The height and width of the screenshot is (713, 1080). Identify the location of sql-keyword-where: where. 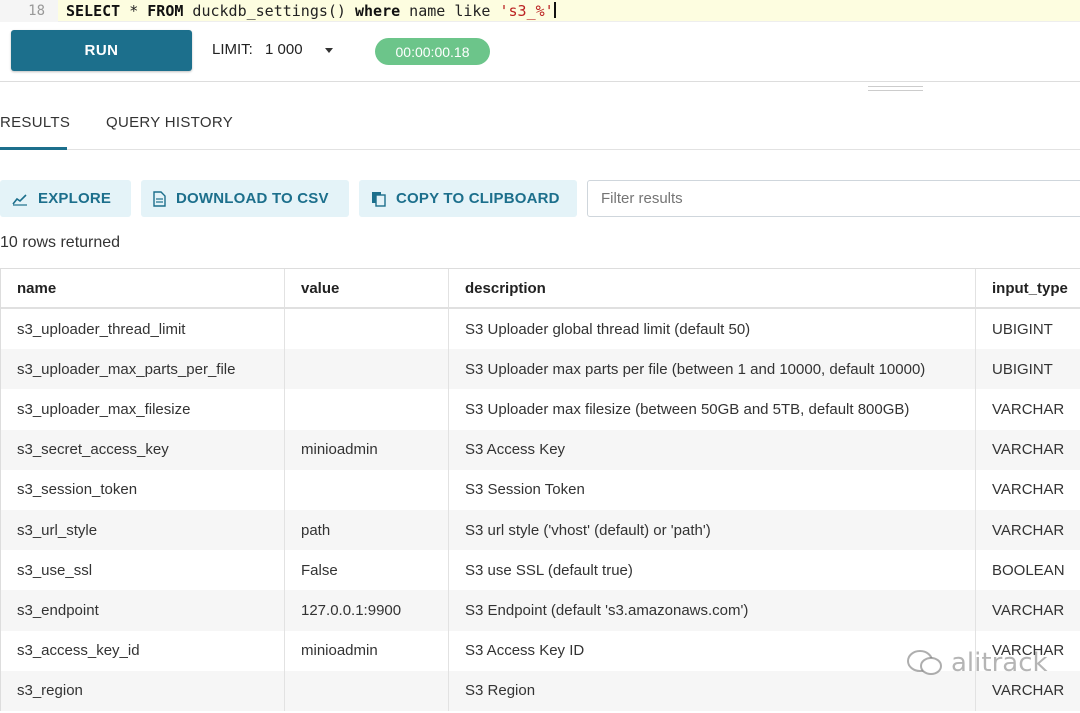
(373, 11).